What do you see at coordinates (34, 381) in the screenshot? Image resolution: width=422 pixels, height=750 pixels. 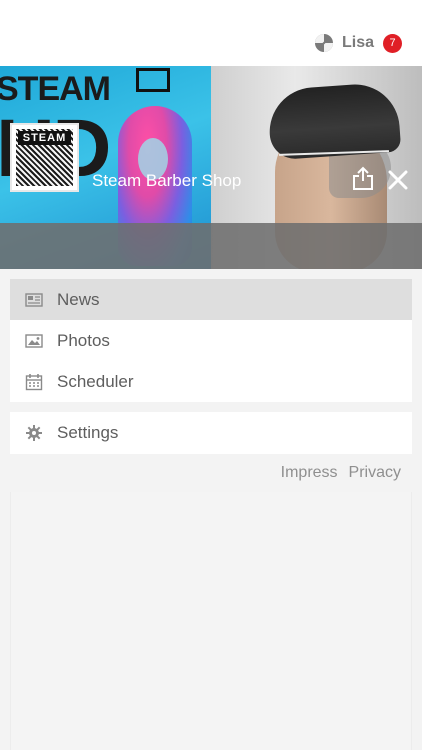 I see `calendar-icon` at bounding box center [34, 381].